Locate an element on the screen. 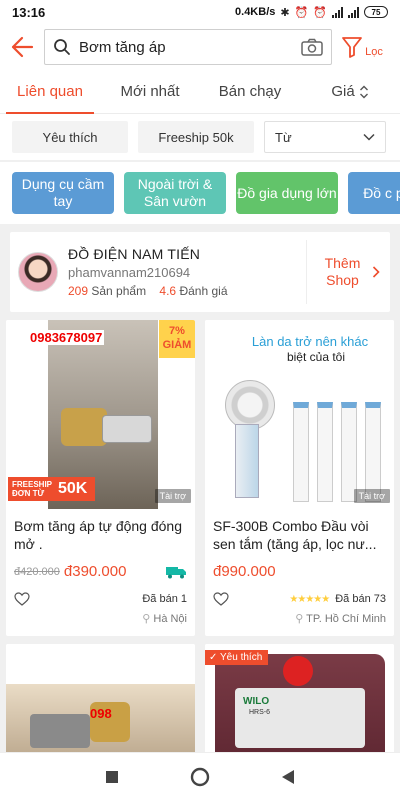  sold-count: Đã bán 1 is located at coordinates (164, 599).